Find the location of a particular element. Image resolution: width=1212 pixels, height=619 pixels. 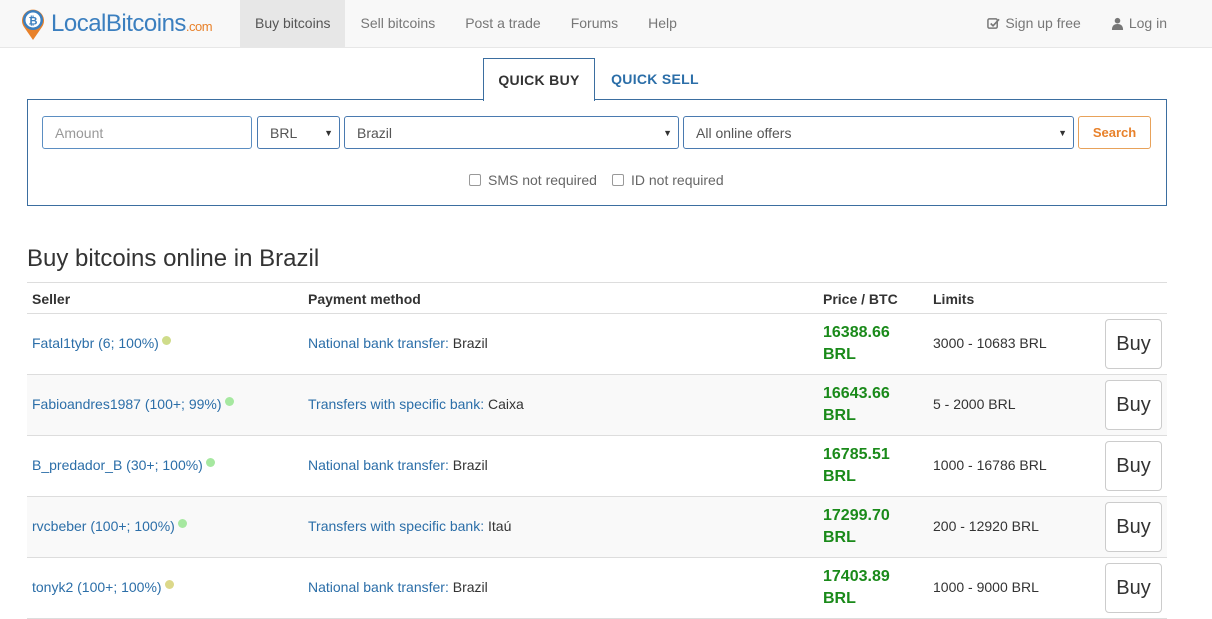

country-value: Brazil is located at coordinates (375, 132).